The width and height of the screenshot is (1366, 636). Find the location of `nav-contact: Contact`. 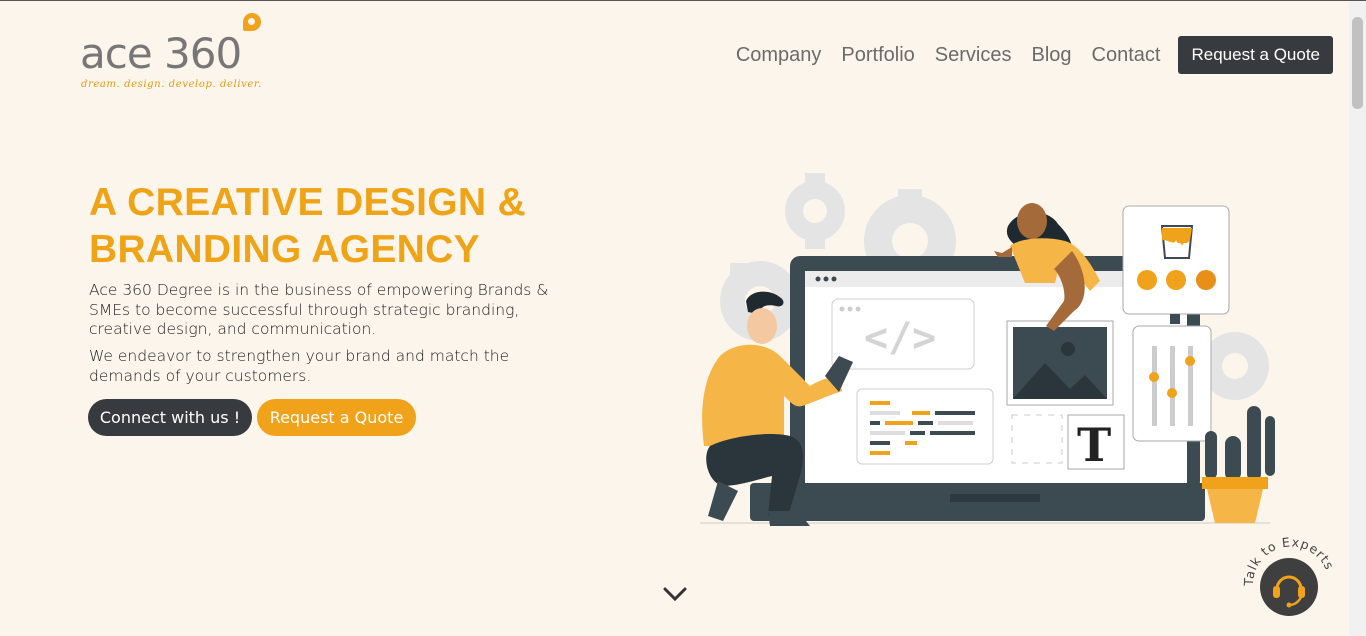

nav-contact: Contact is located at coordinates (1126, 55).